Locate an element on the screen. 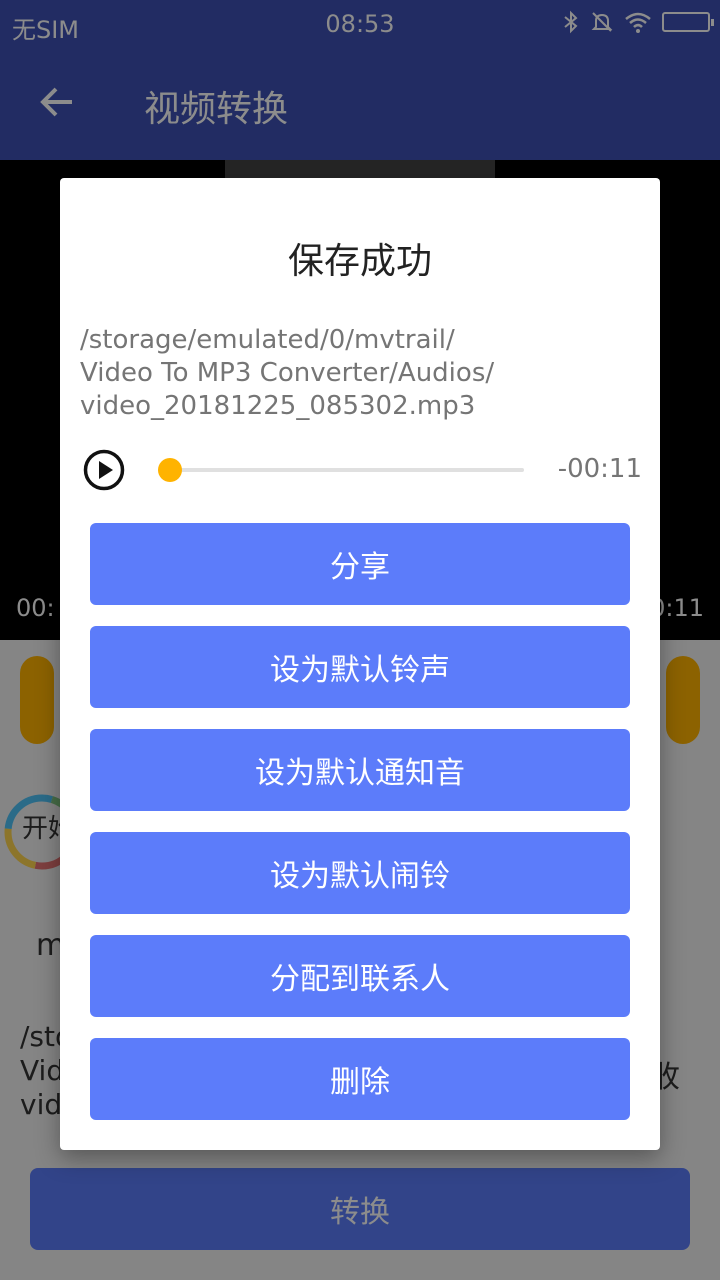  assign-contact-button: 分配到联系人 is located at coordinates (360, 976).